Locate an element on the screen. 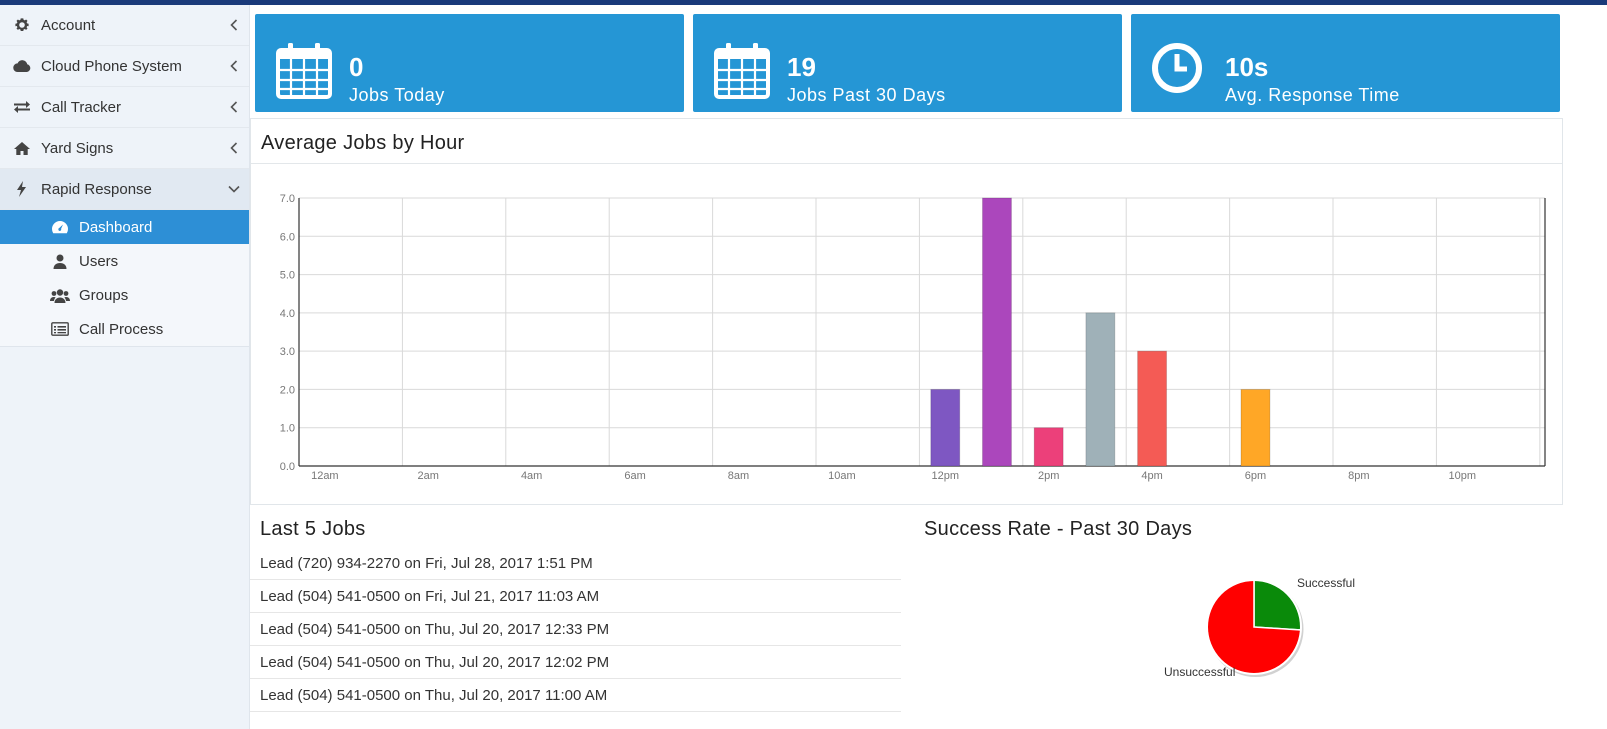  stat-label: Avg. Response Time is located at coordinates (1312, 95).